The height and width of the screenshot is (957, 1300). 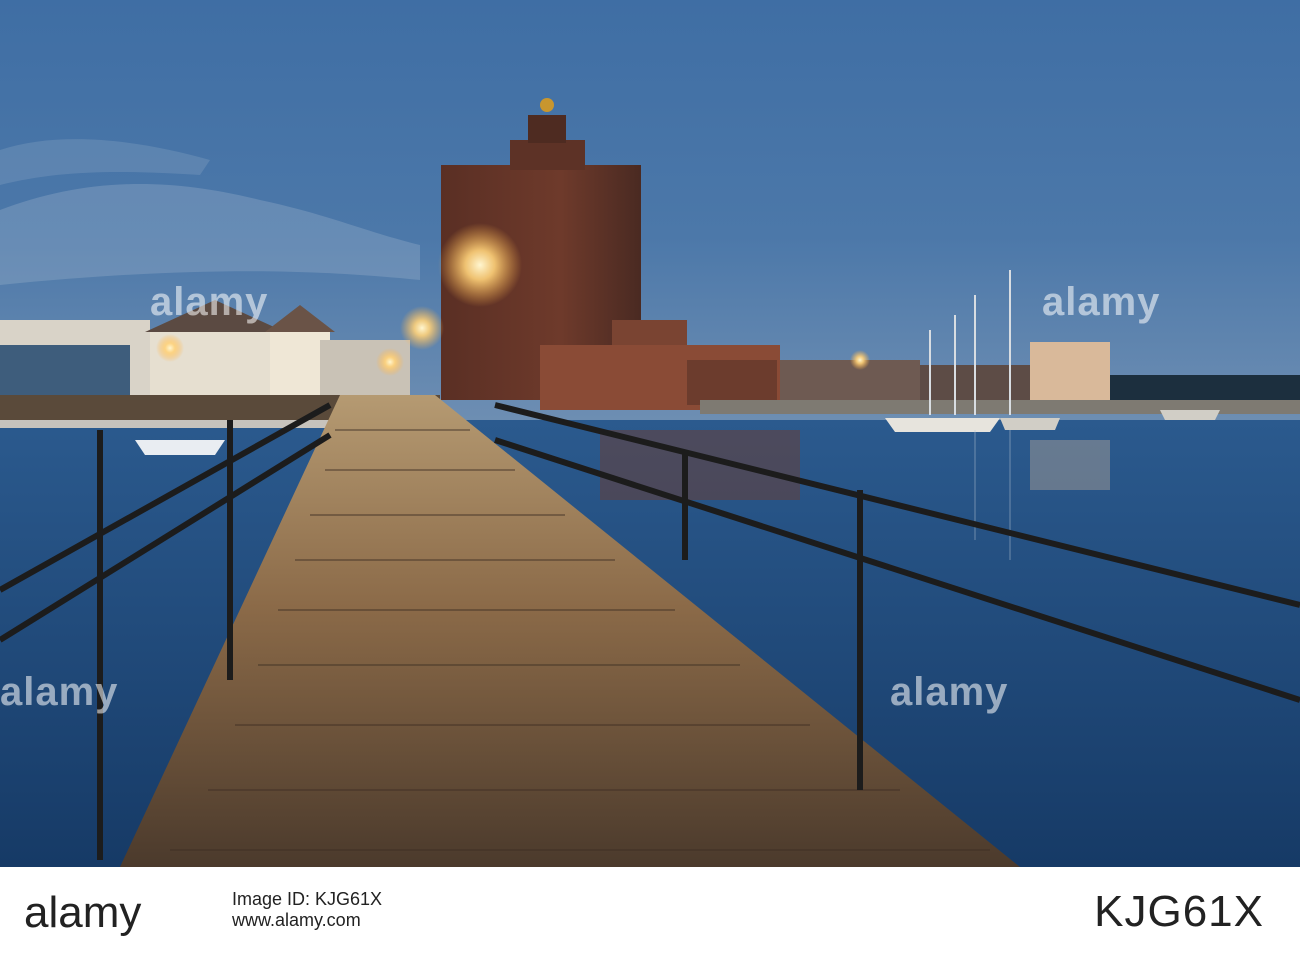 What do you see at coordinates (307, 899) in the screenshot?
I see `image-id-label: Image ID: KJG61X` at bounding box center [307, 899].